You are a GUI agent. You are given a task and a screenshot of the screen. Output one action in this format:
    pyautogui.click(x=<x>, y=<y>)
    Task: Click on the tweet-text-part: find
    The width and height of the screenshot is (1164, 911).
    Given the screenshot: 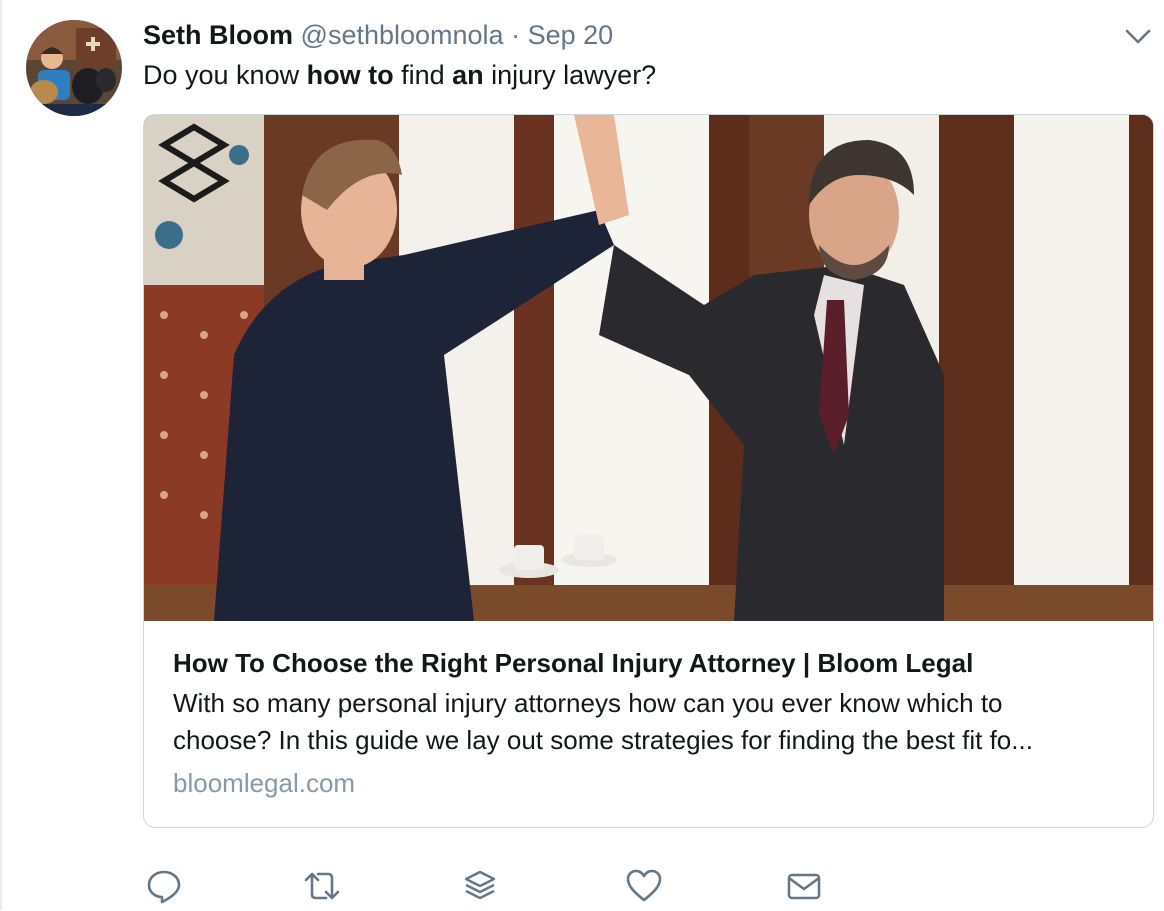 What is the action you would take?
    pyautogui.click(x=423, y=75)
    